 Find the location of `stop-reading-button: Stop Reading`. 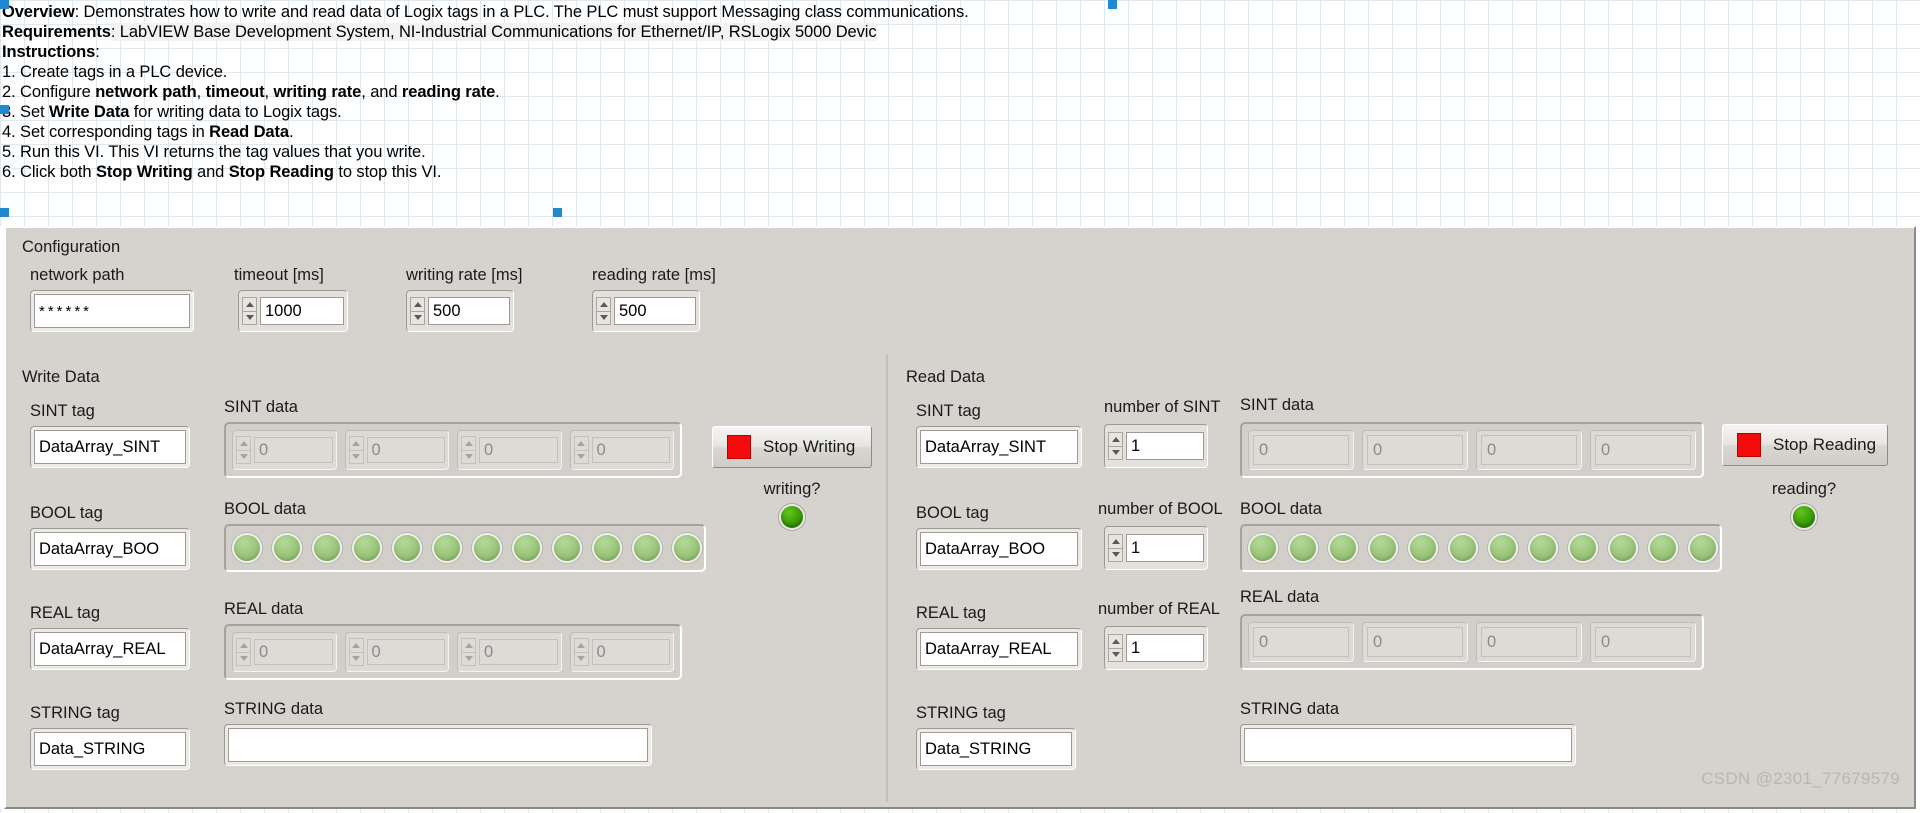

stop-reading-button: Stop Reading is located at coordinates (1805, 445).